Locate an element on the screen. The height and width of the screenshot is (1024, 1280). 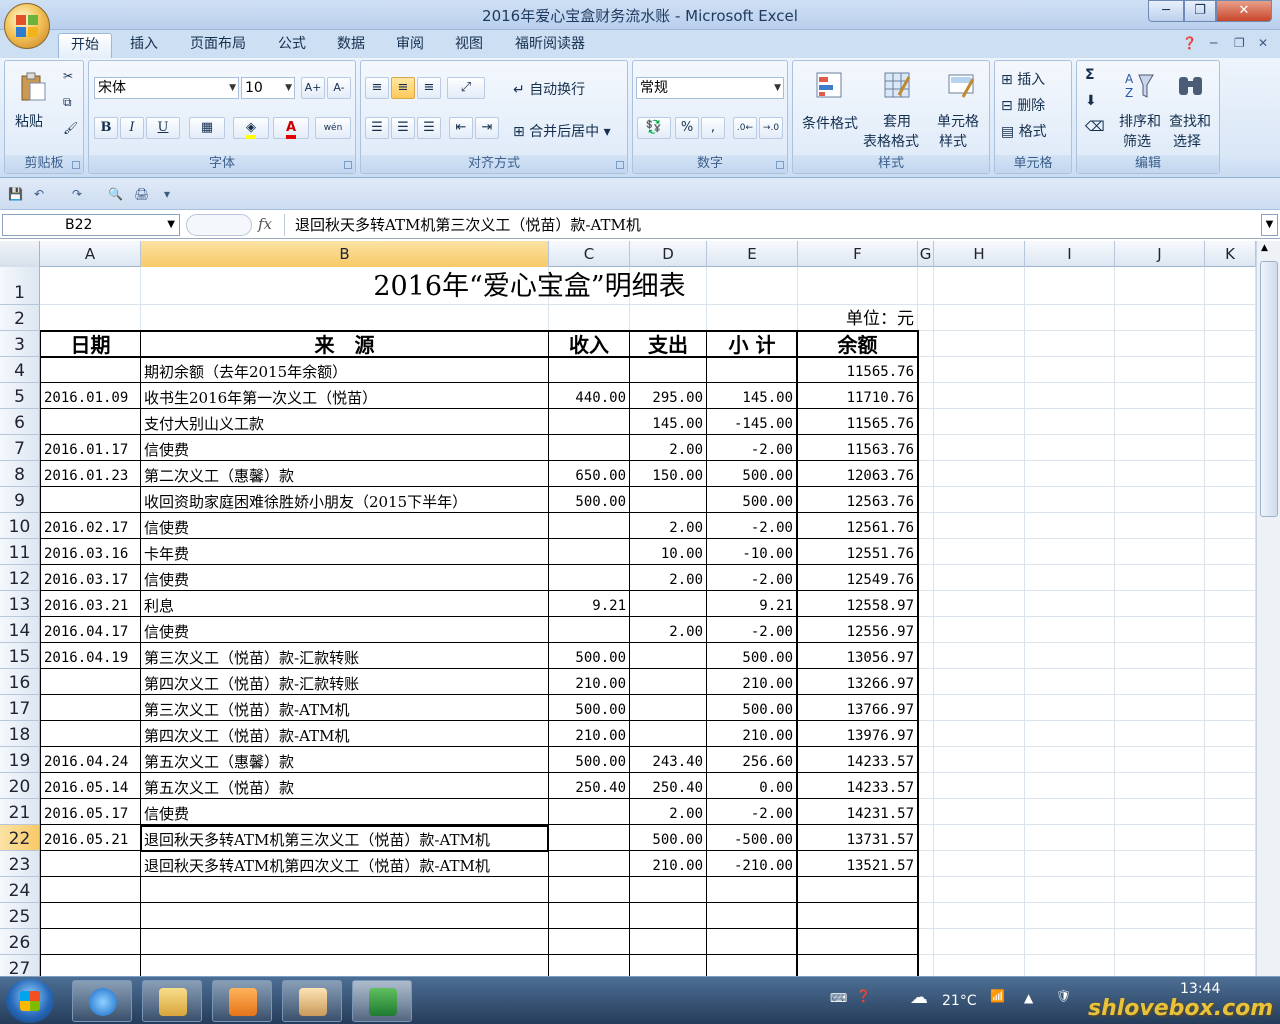
sheet-title: 2016年“爱心宝盒”明细表 is located at coordinates (529, 286).